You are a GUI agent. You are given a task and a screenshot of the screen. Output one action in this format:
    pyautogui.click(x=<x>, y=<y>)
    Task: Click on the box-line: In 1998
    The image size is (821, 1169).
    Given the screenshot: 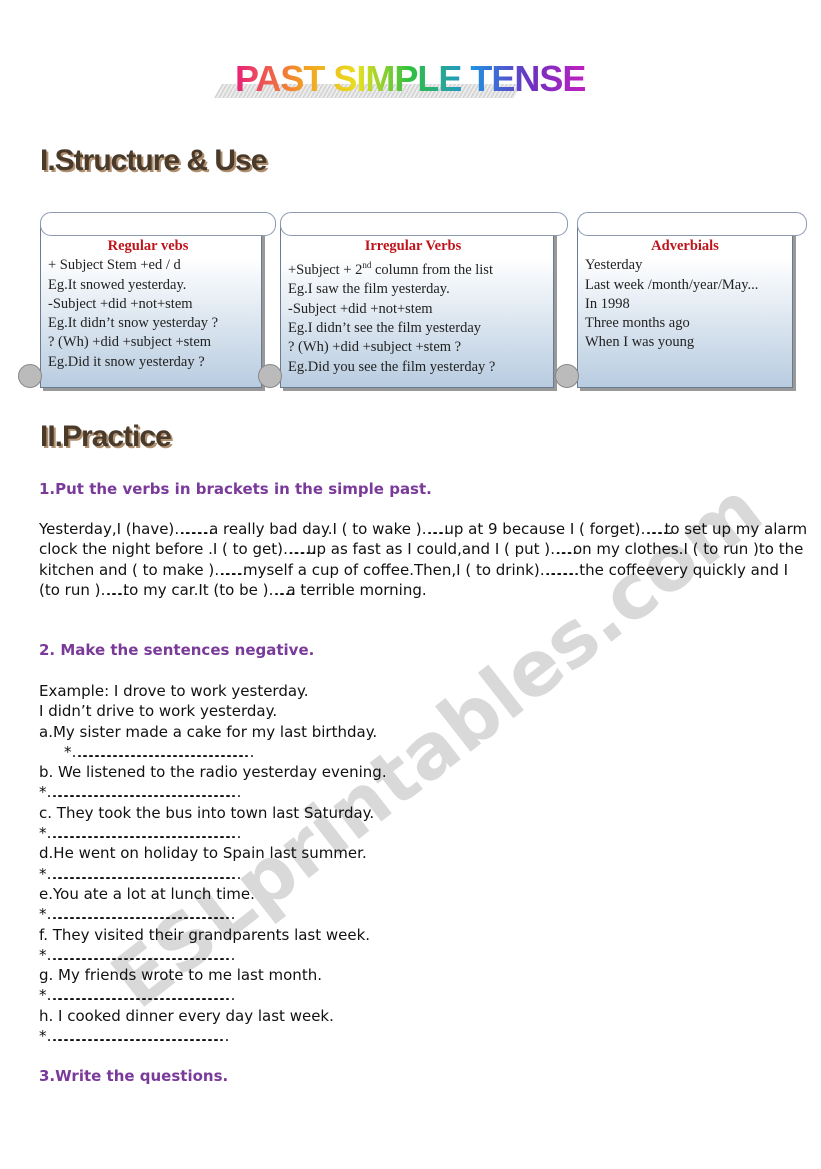 What is the action you would take?
    pyautogui.click(x=607, y=303)
    